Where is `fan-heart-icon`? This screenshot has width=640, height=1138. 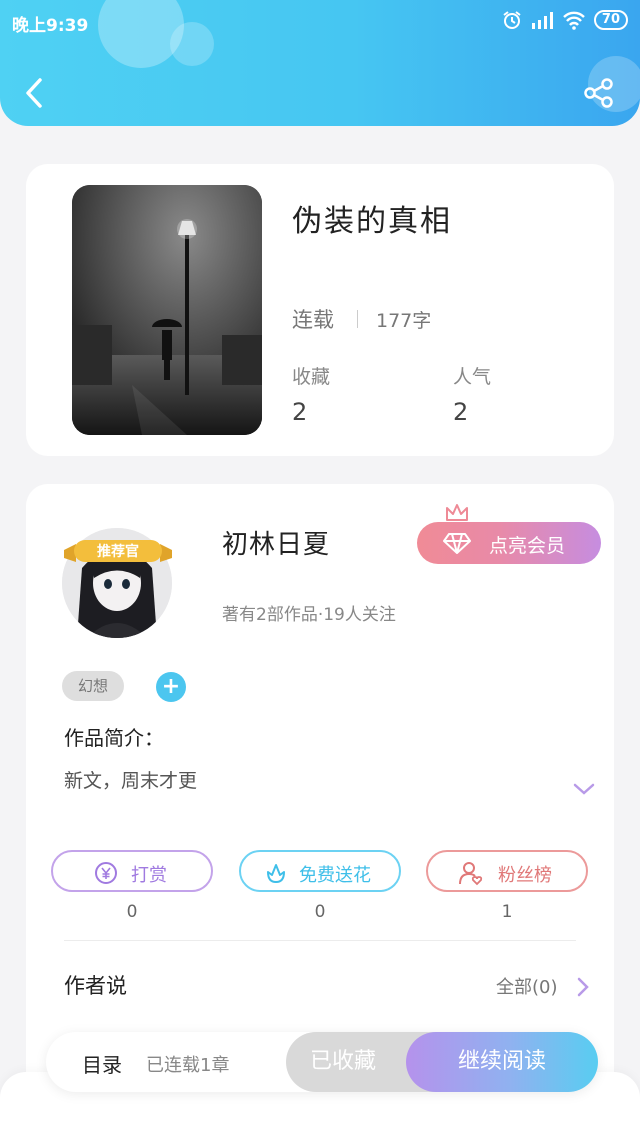
fan-heart-icon is located at coordinates (471, 874).